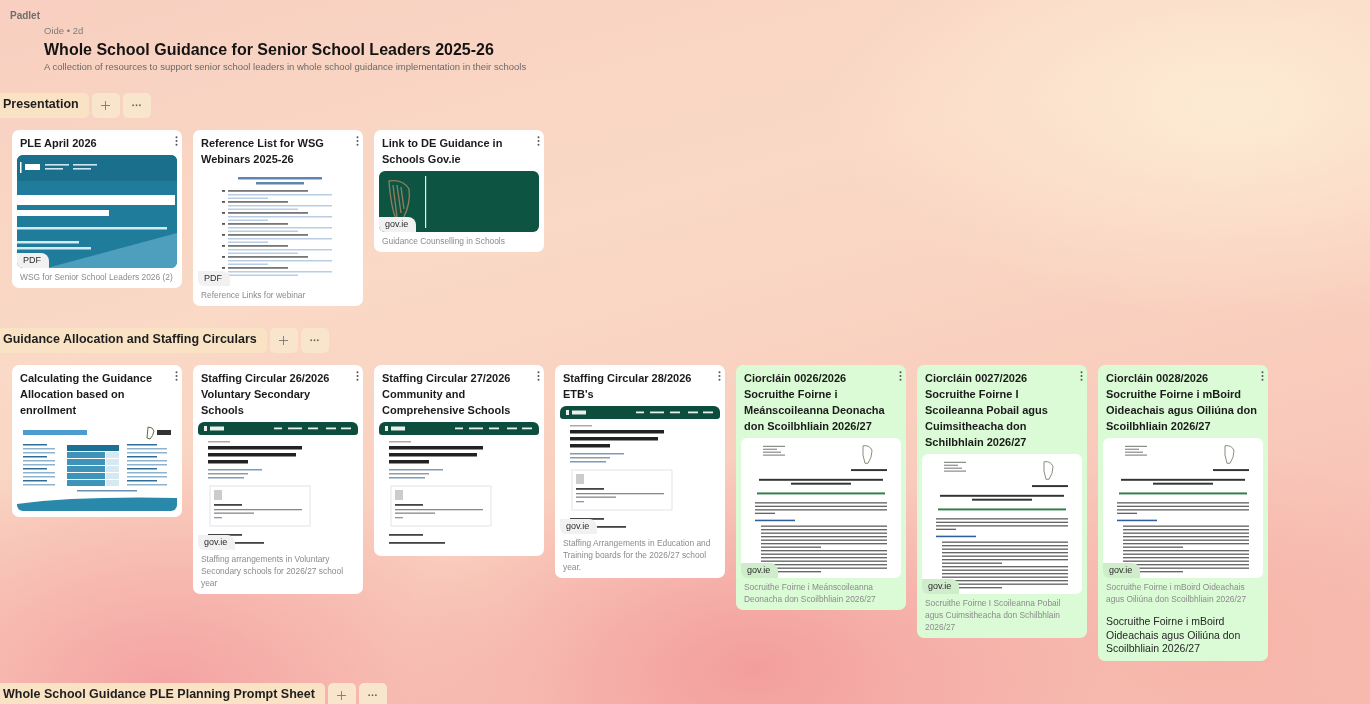 This screenshot has height=704, width=1370. Describe the element at coordinates (1173, 635) in the screenshot. I see `post-body-text: Socruithe Foirne i mBoird Oideachais agus Oiliúna don Scoilbhliain 2026/27` at that location.